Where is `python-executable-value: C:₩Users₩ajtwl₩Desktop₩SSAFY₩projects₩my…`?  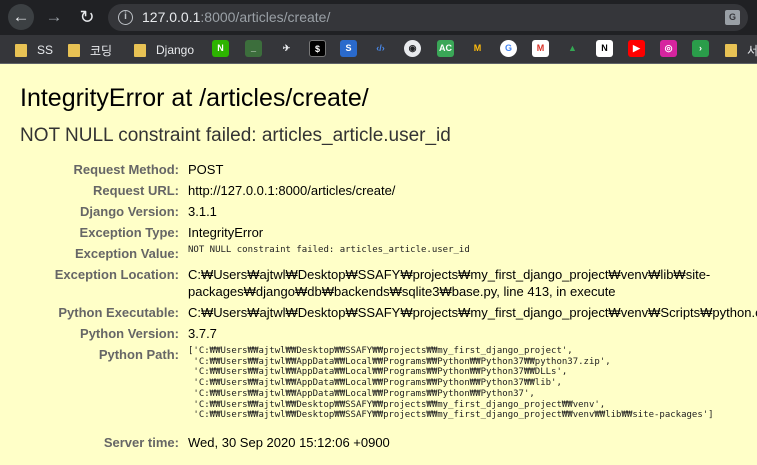
python-executable-value: C:₩Users₩ajtwl₩Desktop₩SSAFY₩projects₩my… is located at coordinates (472, 312).